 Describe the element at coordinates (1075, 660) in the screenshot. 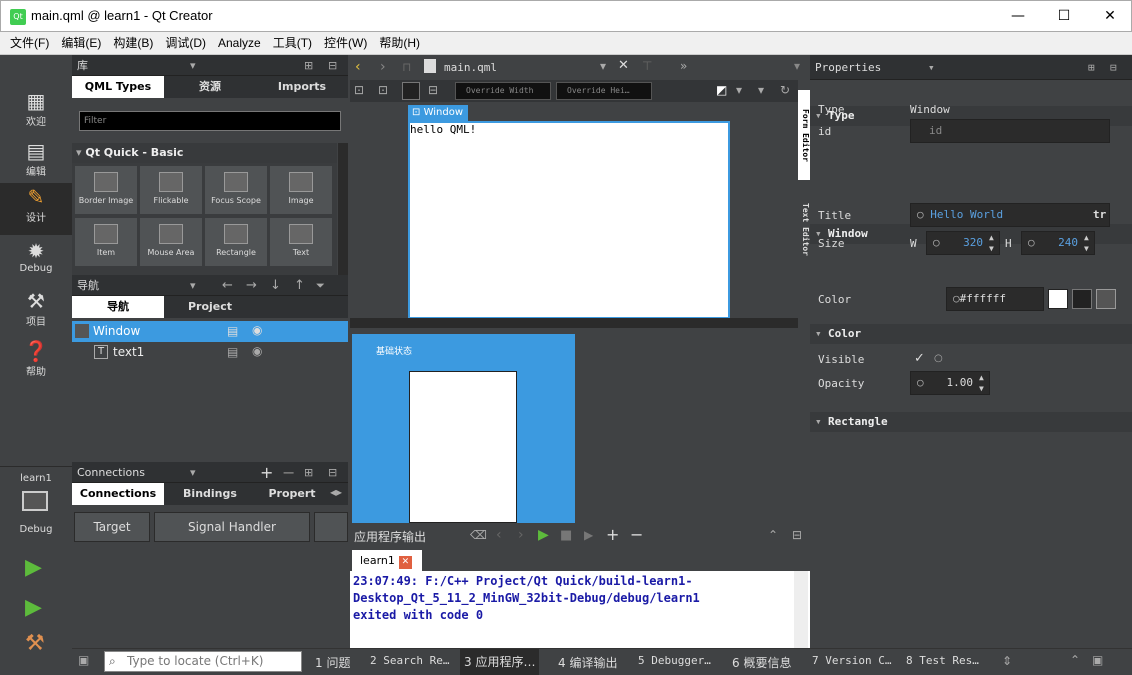

I see `maximize-output-icon: ⌃` at that location.